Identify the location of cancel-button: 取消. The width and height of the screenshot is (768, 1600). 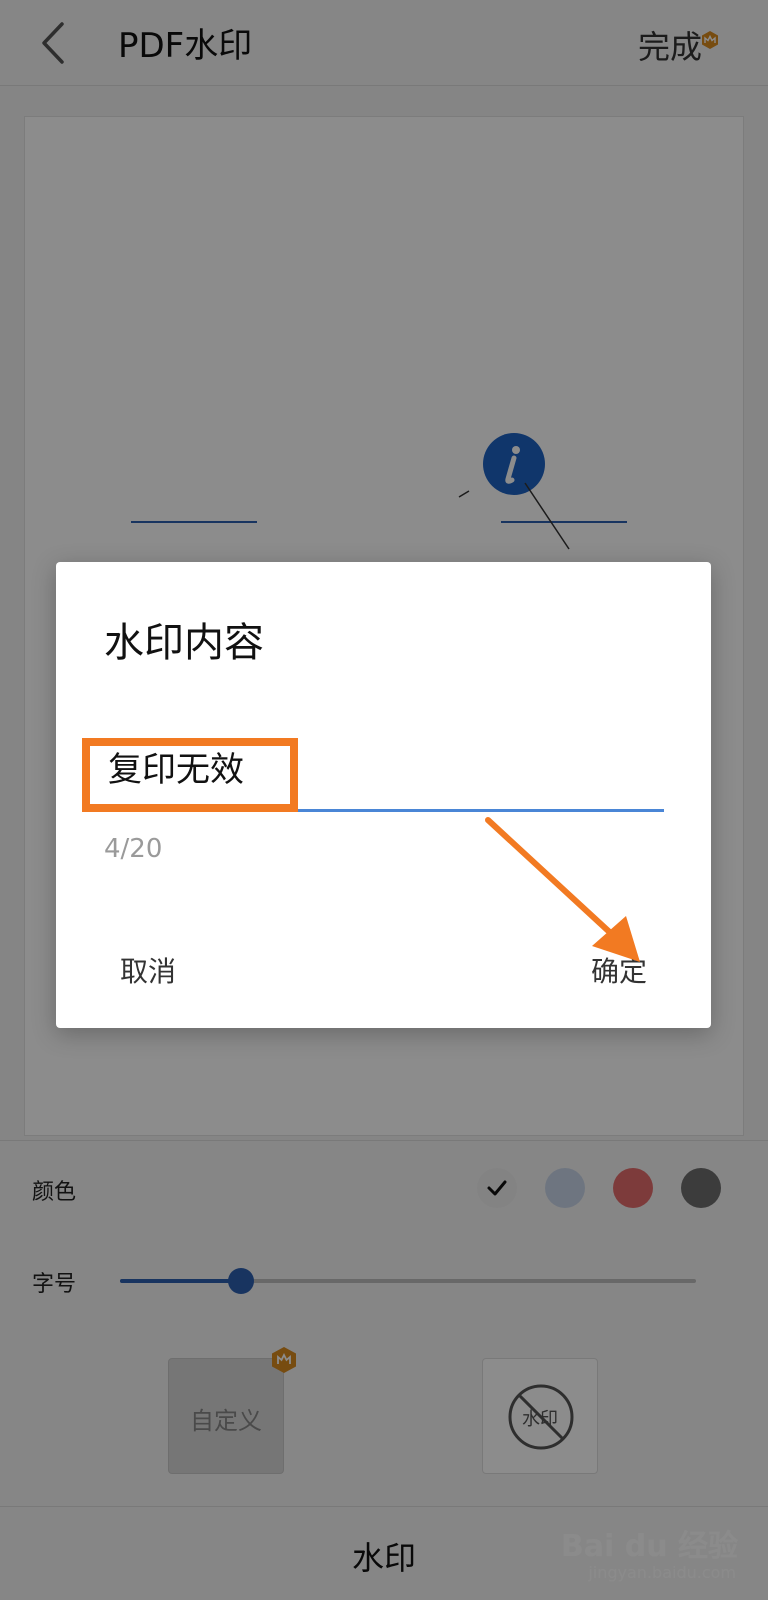
(148, 970).